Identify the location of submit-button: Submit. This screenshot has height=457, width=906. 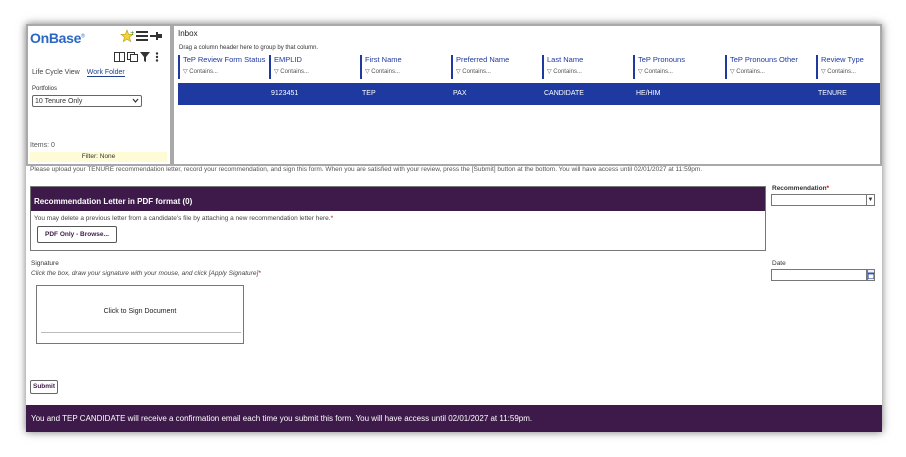
(44, 387).